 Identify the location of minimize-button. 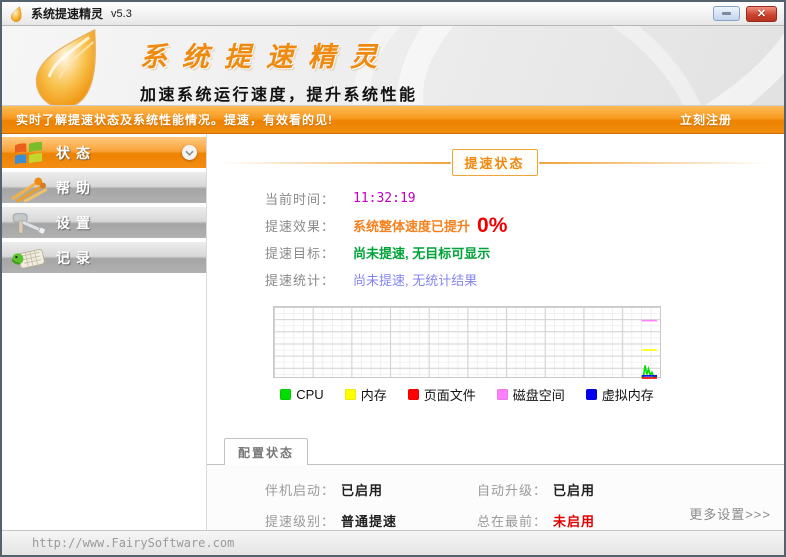
(726, 13).